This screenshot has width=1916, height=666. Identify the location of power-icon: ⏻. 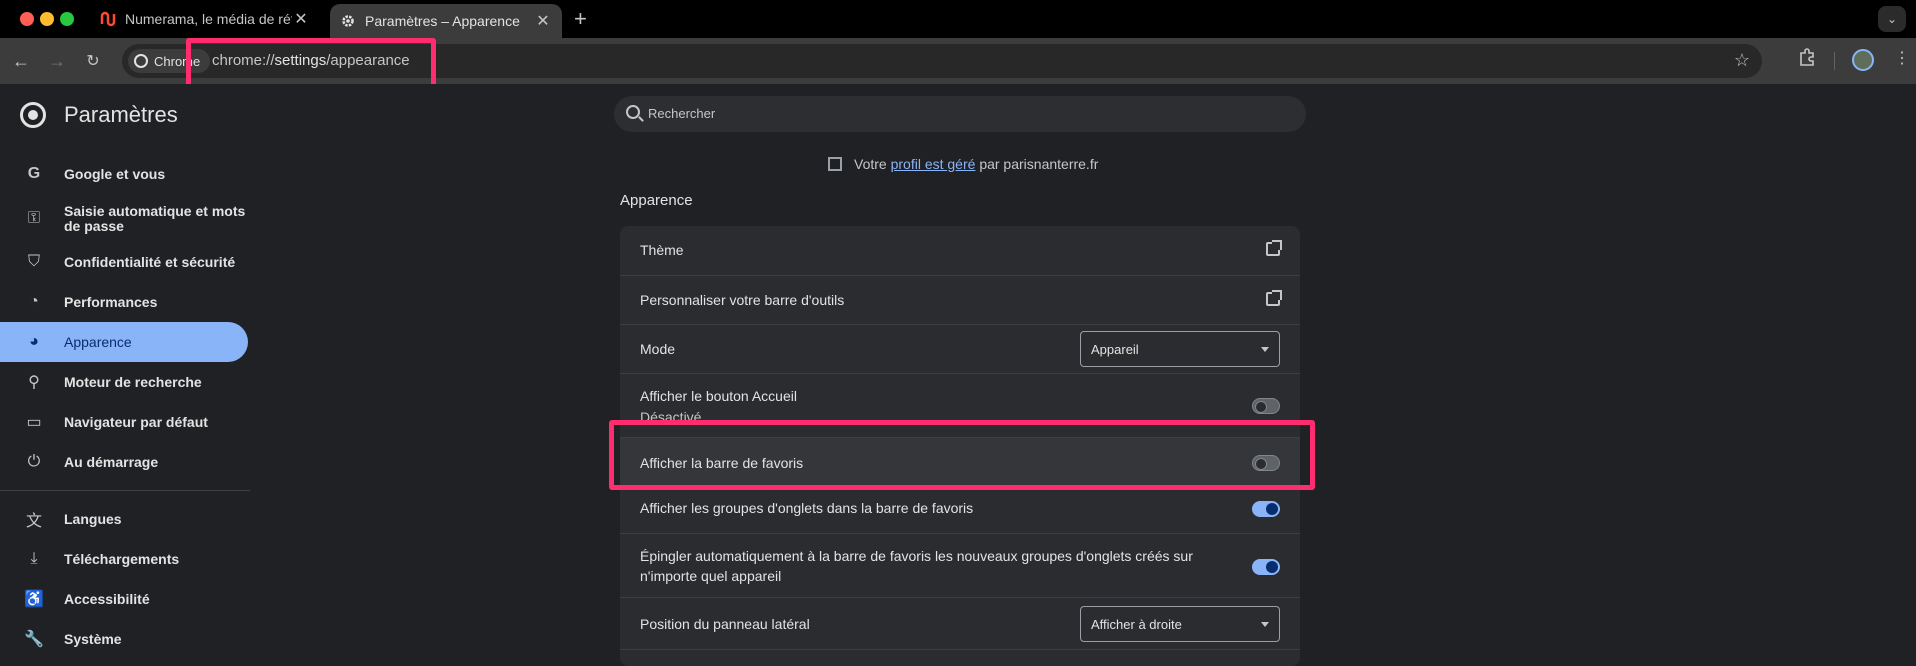
(34, 461).